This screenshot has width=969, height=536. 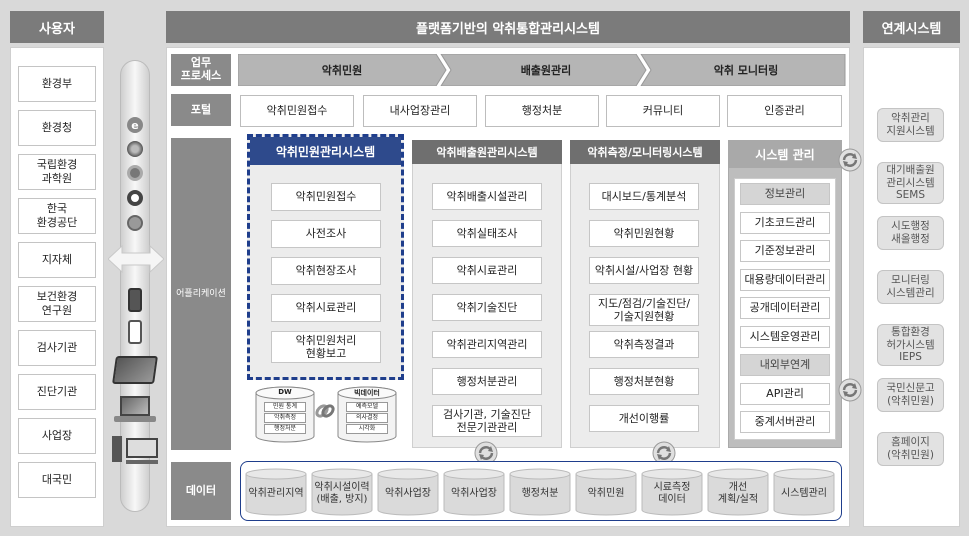 I want to click on bigdata-item: 의사결정, so click(x=367, y=418).